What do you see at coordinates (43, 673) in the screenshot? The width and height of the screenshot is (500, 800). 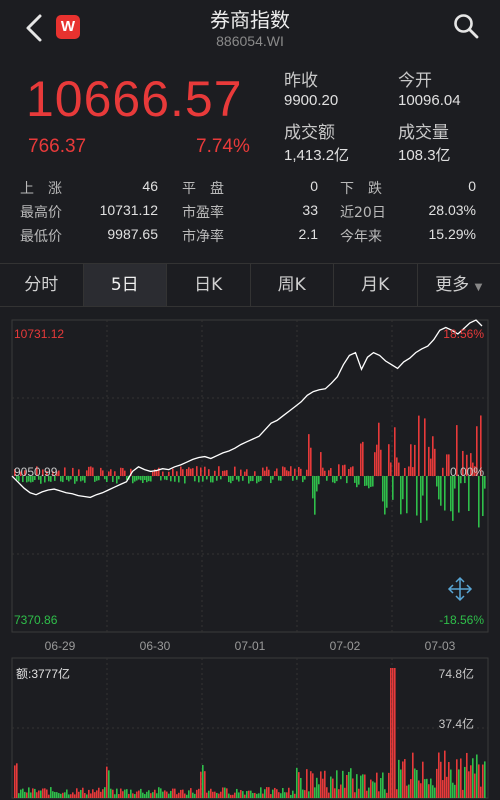 I see `turnover-total-label: 额:3777亿` at bounding box center [43, 673].